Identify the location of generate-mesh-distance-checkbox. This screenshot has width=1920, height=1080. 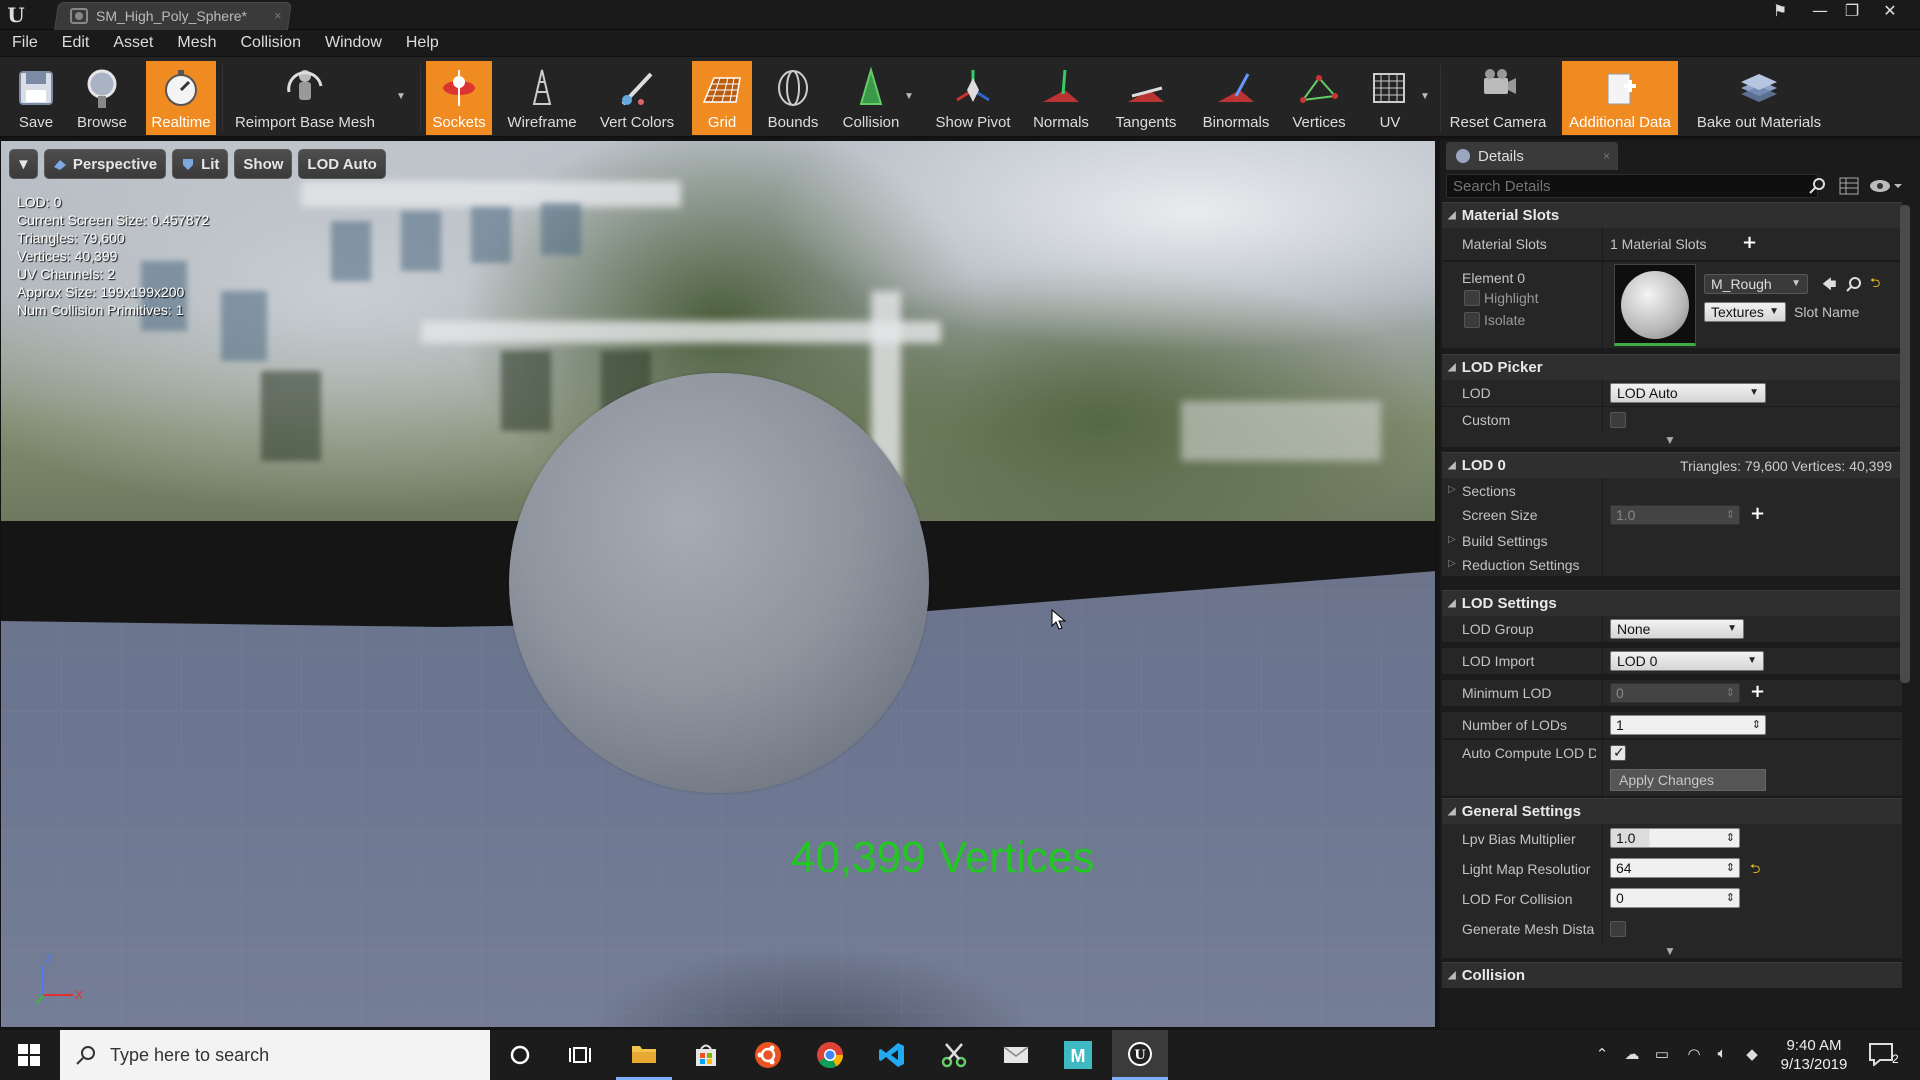
(1618, 929).